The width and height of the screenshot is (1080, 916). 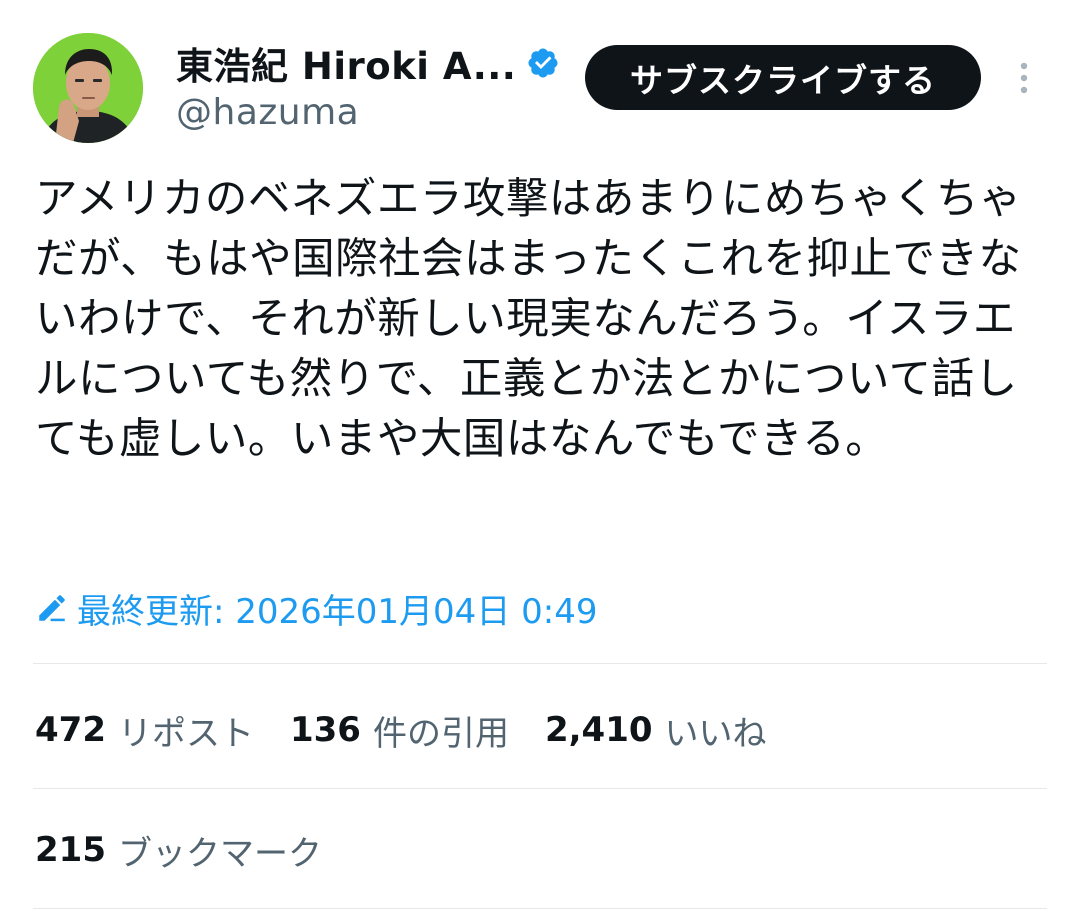 I want to click on avatar, so click(x=88, y=88).